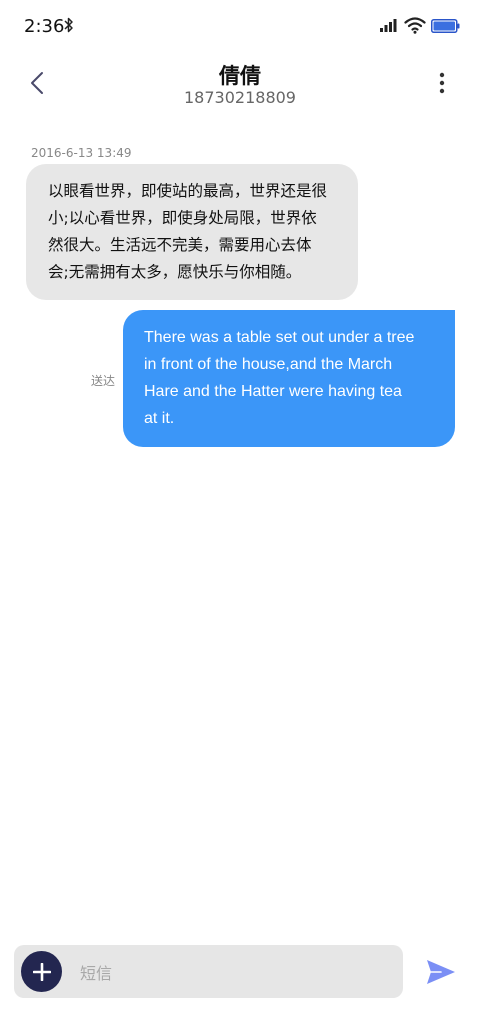 The image size is (480, 1013). Describe the element at coordinates (81, 153) in the screenshot. I see `message-timestamp: 2016-6-13 13:49` at that location.